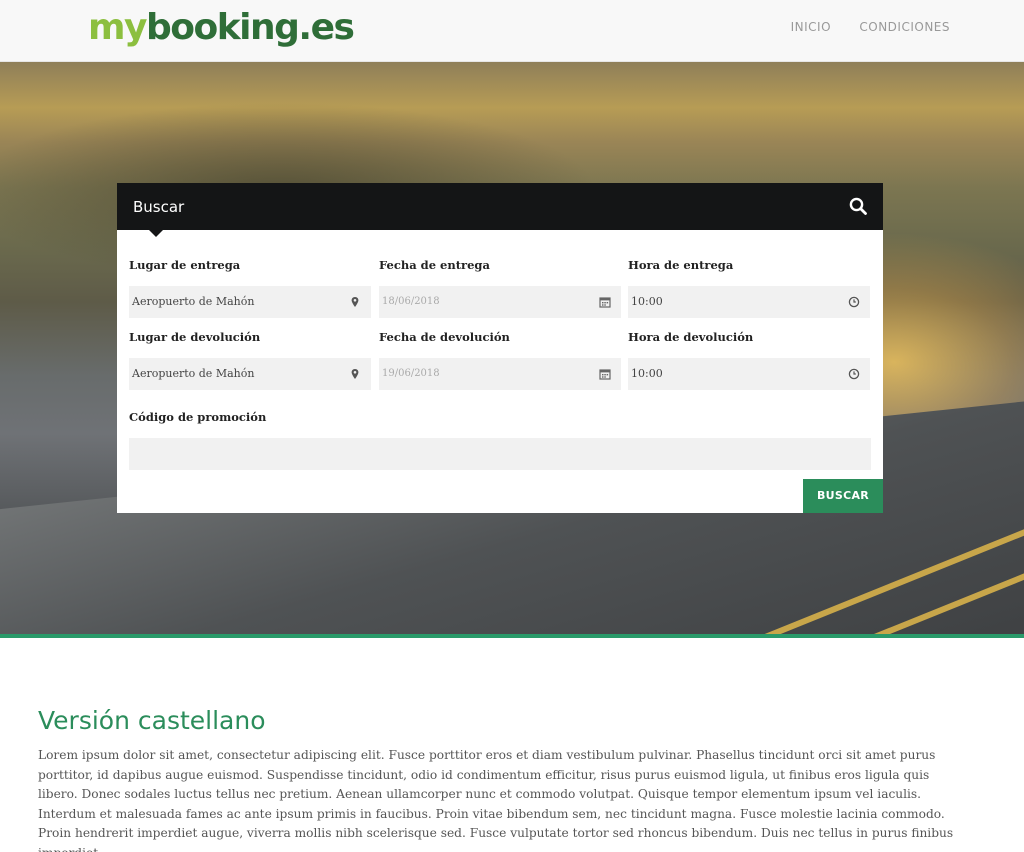 The image size is (1024, 852). What do you see at coordinates (159, 207) in the screenshot?
I see `search-form-title: Buscar` at bounding box center [159, 207].